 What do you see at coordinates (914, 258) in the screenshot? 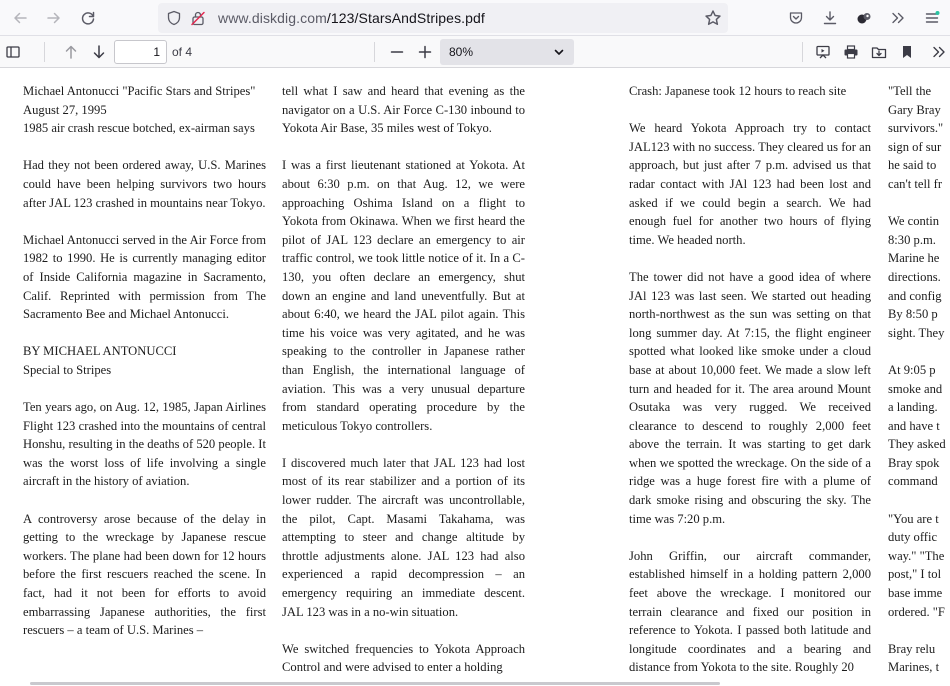
I see `text-line: Marine he` at bounding box center [914, 258].